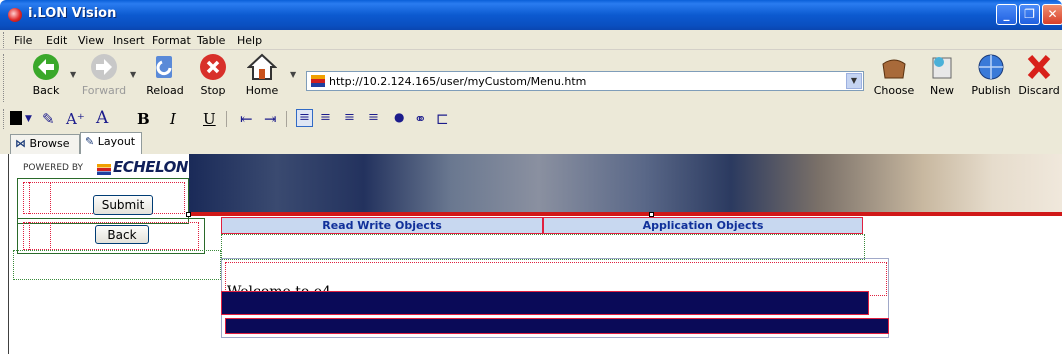  What do you see at coordinates (1029, 14) in the screenshot?
I see `maximize-button: ❐` at bounding box center [1029, 14].